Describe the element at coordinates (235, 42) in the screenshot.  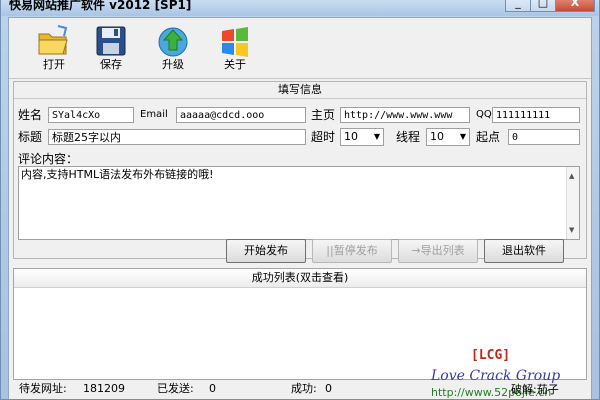
I see `windows-logo-icon` at that location.